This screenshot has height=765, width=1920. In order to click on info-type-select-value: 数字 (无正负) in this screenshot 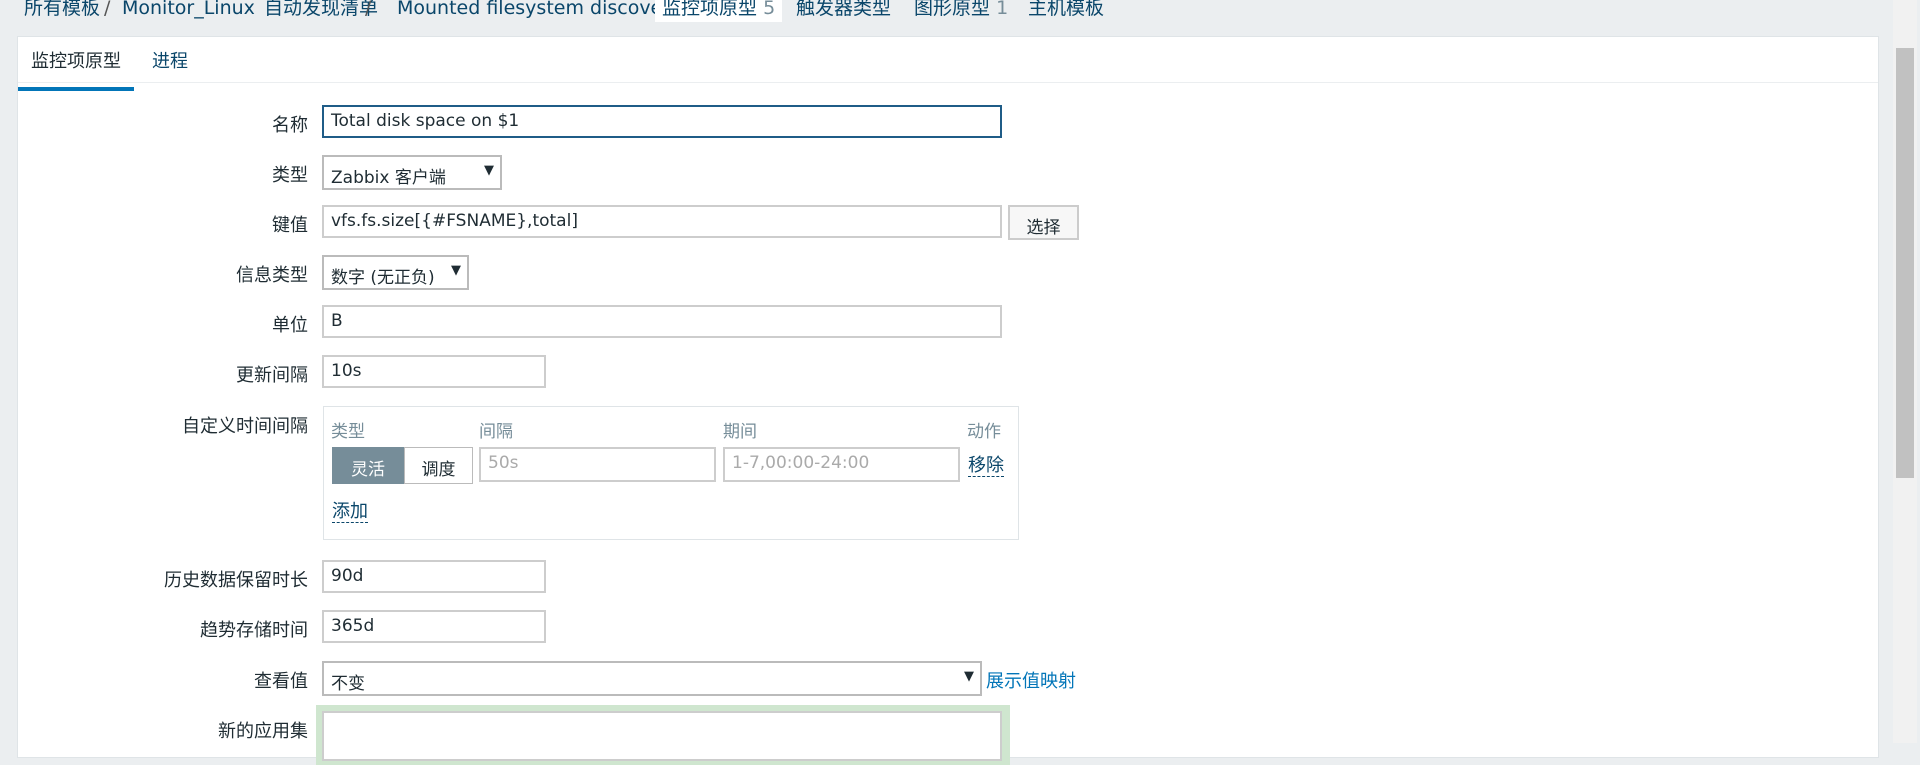, I will do `click(383, 278)`.